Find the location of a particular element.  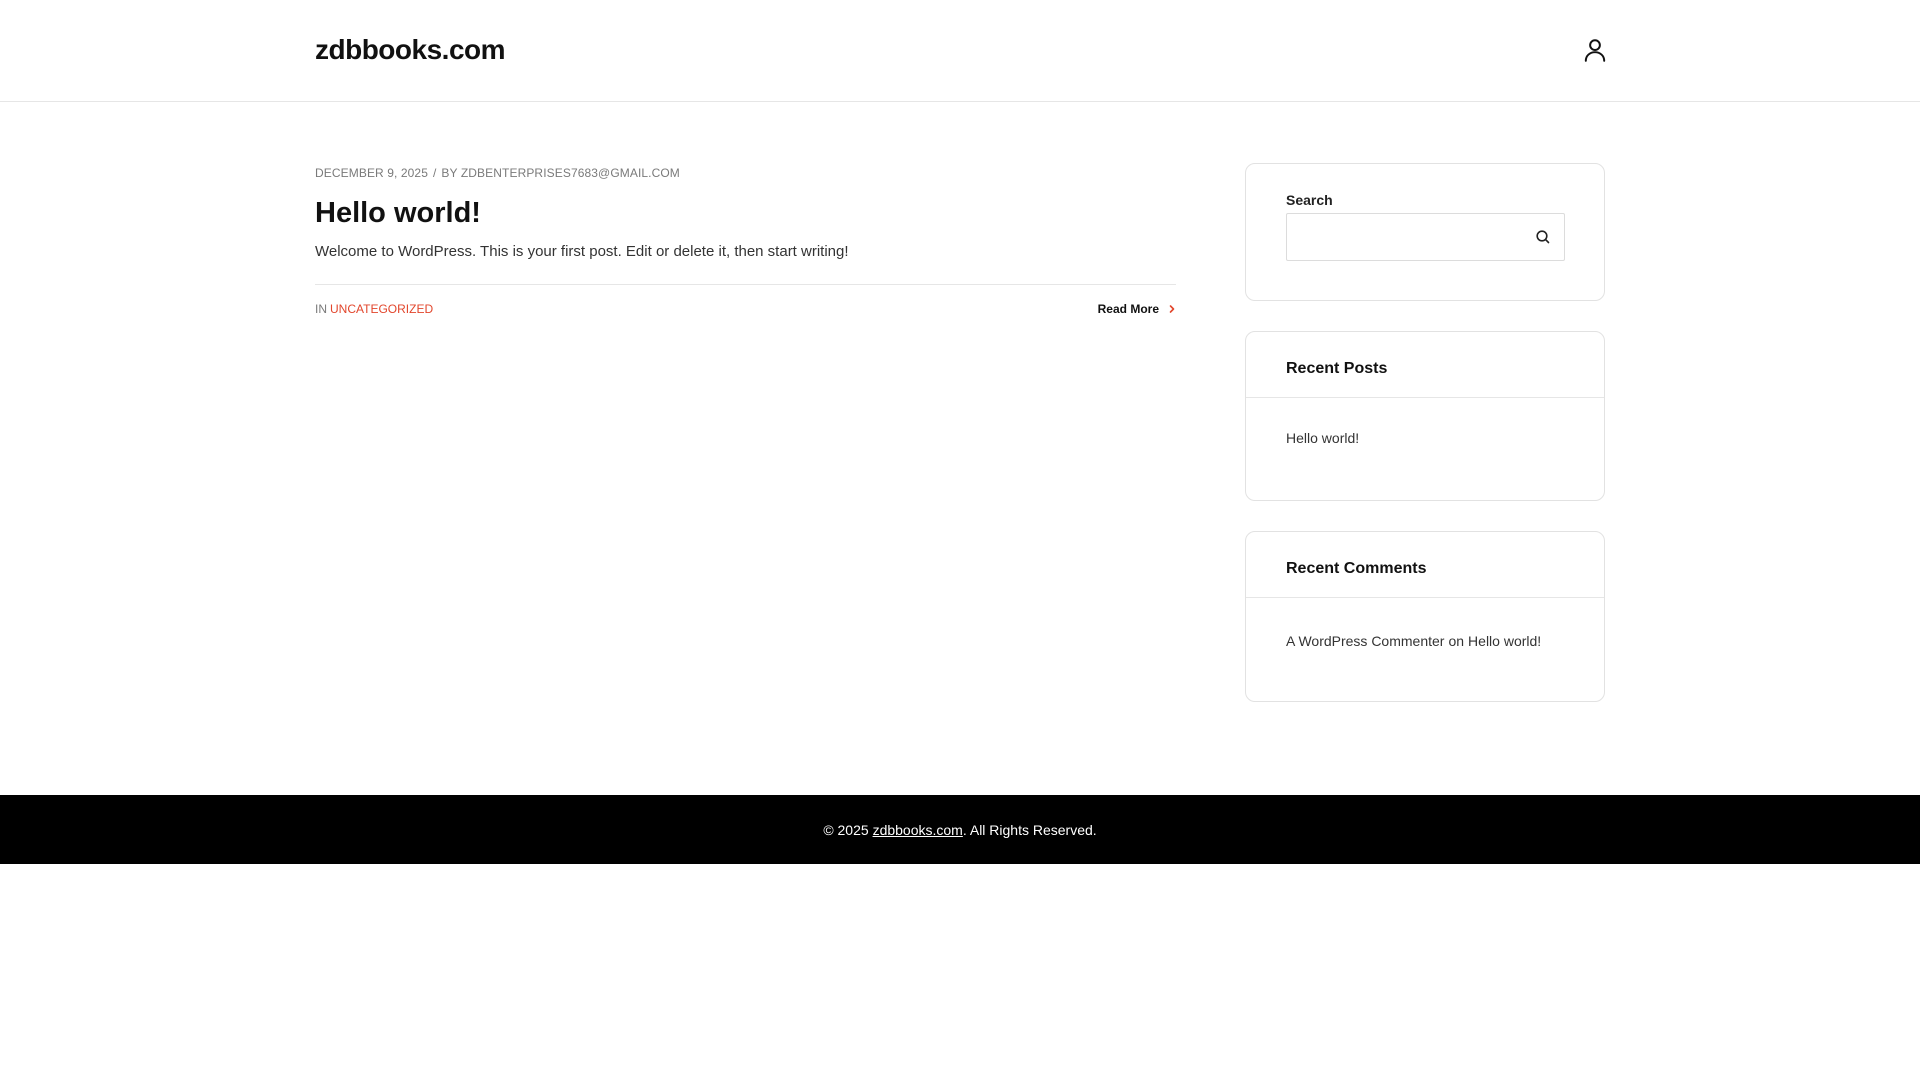

copyright-suffix: . All Rights Reserved. is located at coordinates (1029, 829).